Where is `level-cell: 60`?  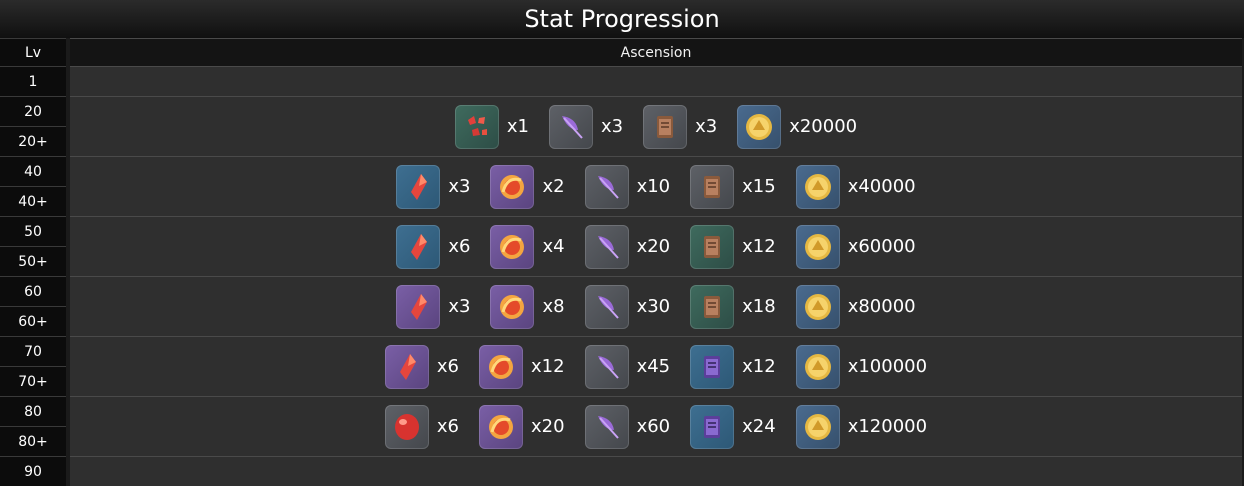 level-cell: 60 is located at coordinates (33, 291).